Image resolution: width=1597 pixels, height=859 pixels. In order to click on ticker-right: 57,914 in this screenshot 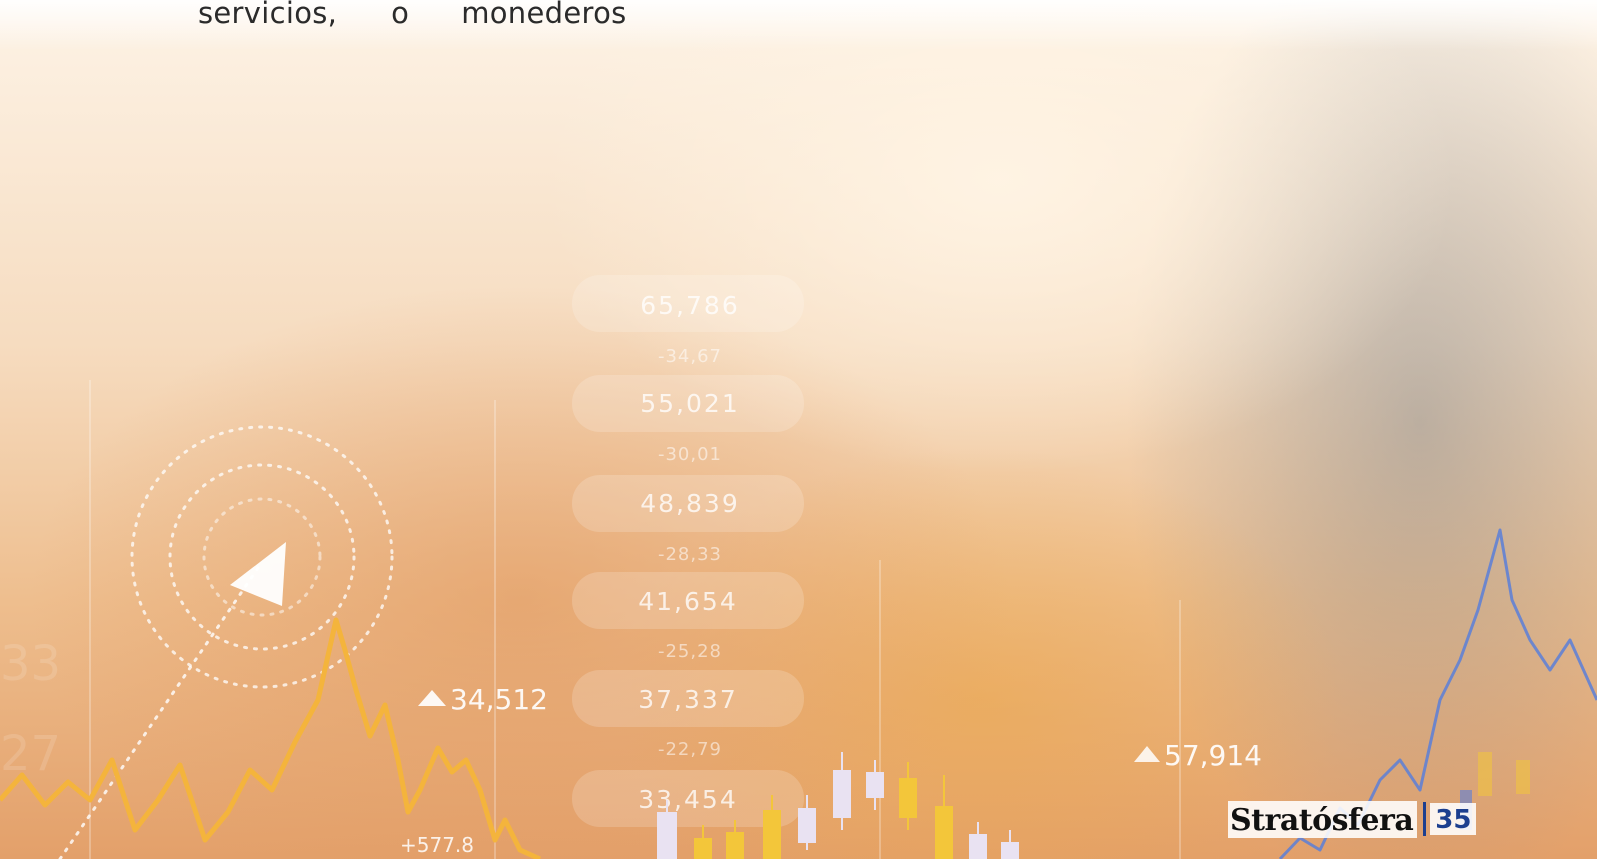, I will do `click(1213, 755)`.